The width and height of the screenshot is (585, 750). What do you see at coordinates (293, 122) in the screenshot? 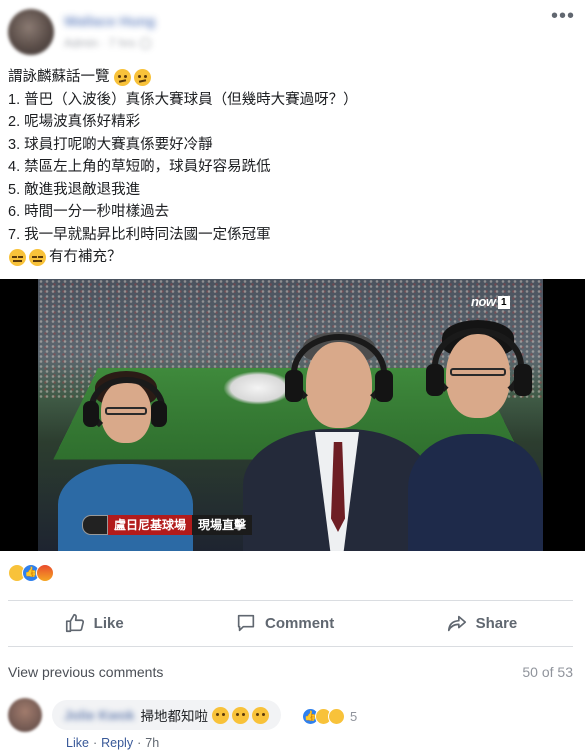
I see `post-line: 2. 呢場波真係好精彩` at bounding box center [293, 122].